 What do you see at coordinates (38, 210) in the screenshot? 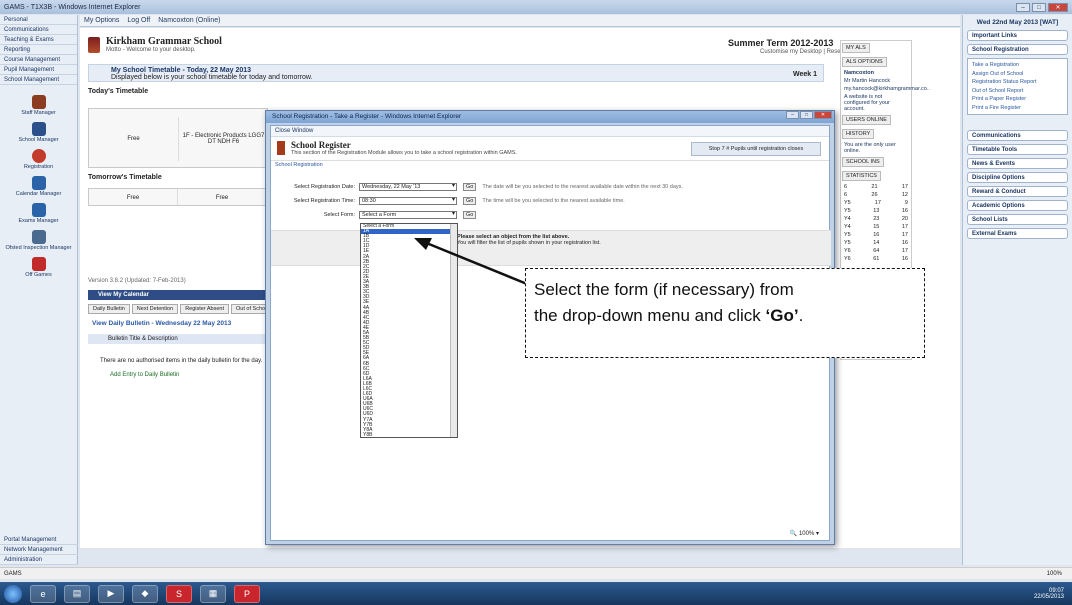
I see `exams-icon` at bounding box center [38, 210].